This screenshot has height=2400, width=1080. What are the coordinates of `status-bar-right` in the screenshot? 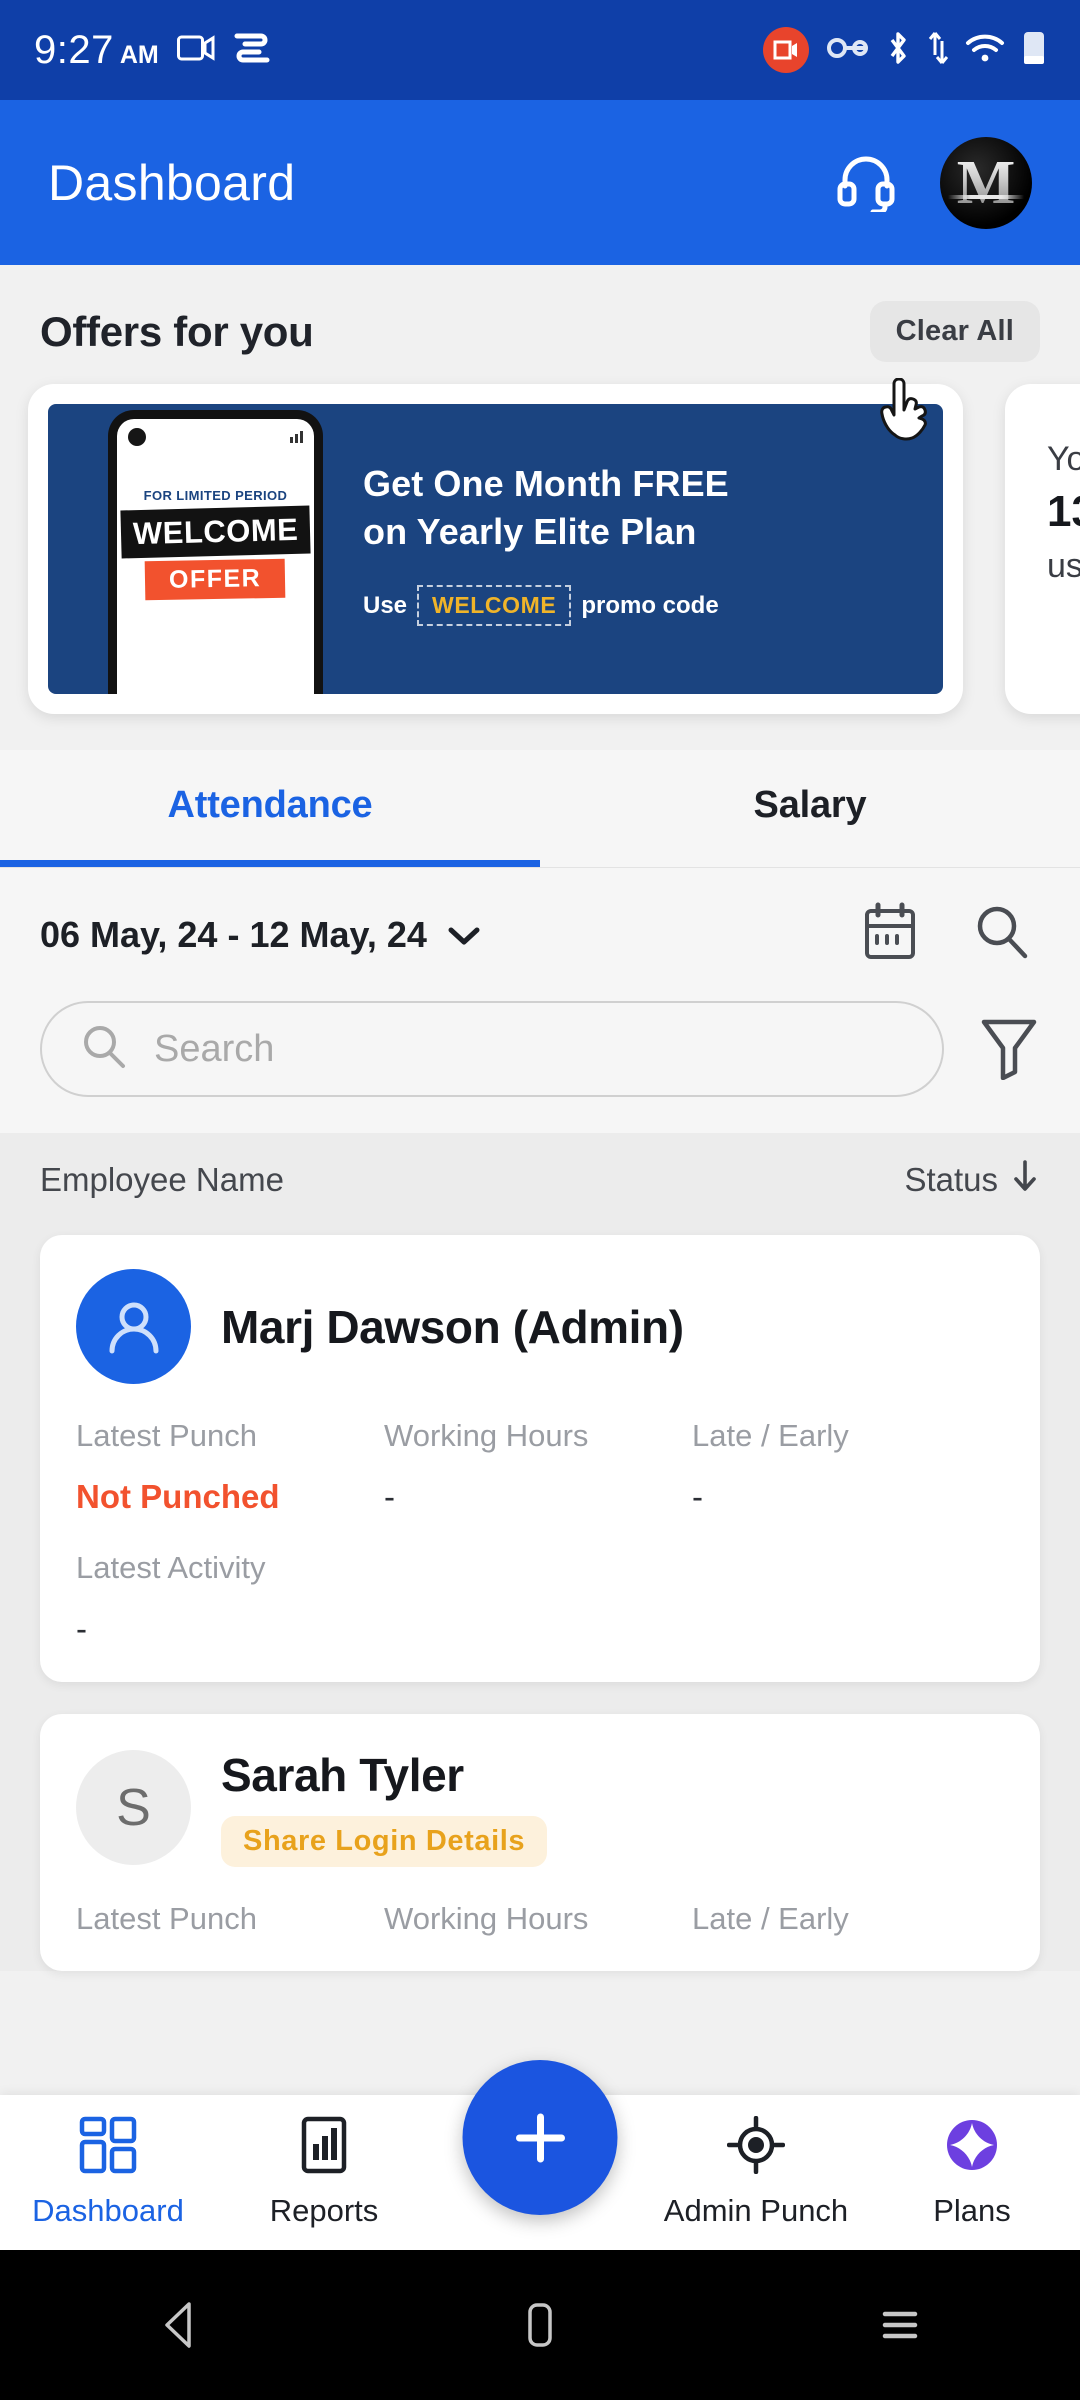 It's located at (904, 50).